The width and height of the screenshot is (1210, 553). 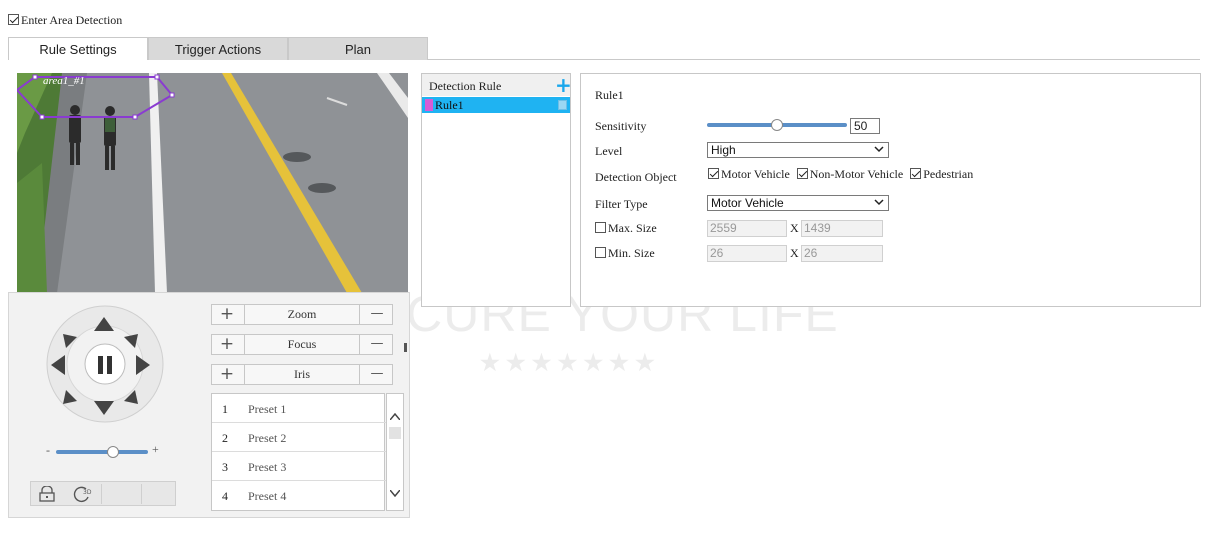 I want to click on detection-rule-title: Detection Rule, so click(x=465, y=86).